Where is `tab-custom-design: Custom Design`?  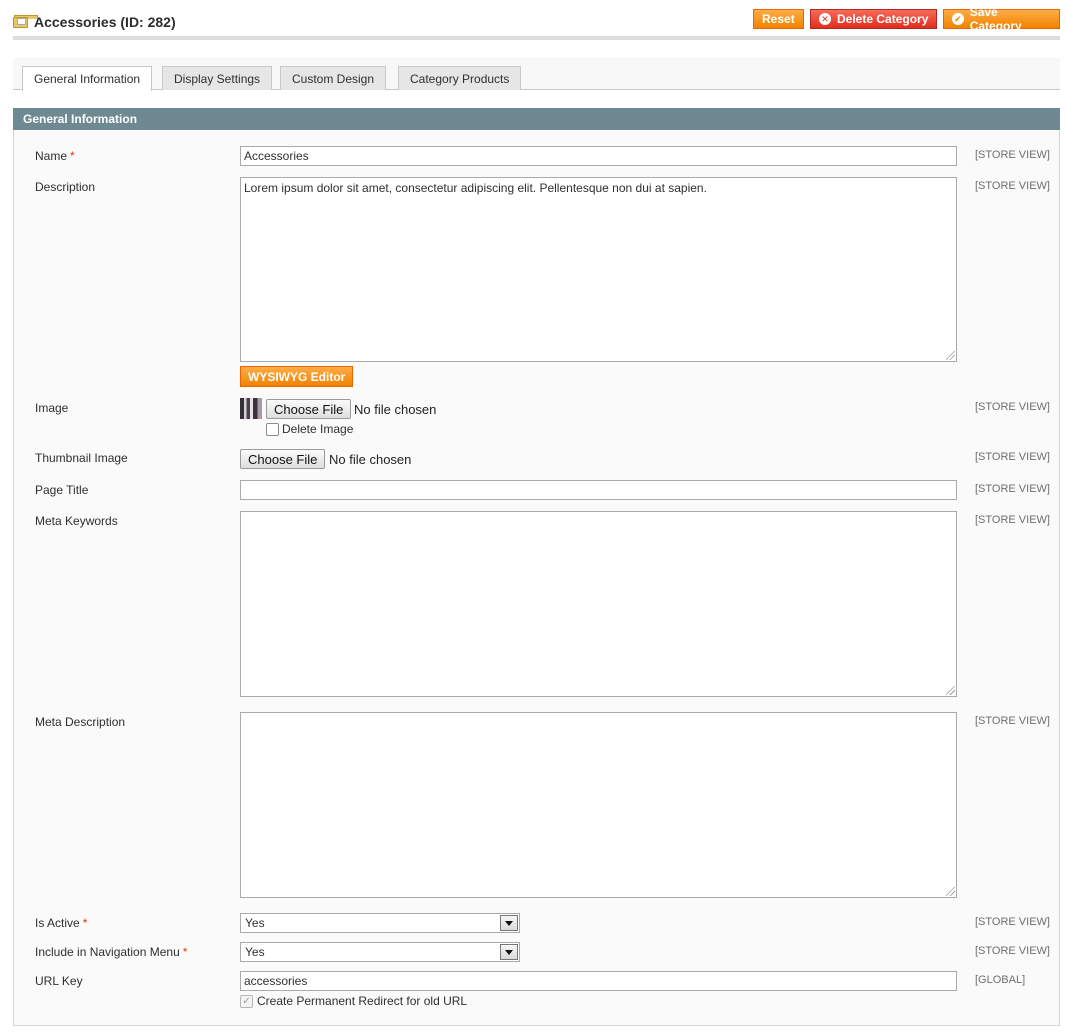 tab-custom-design: Custom Design is located at coordinates (333, 78).